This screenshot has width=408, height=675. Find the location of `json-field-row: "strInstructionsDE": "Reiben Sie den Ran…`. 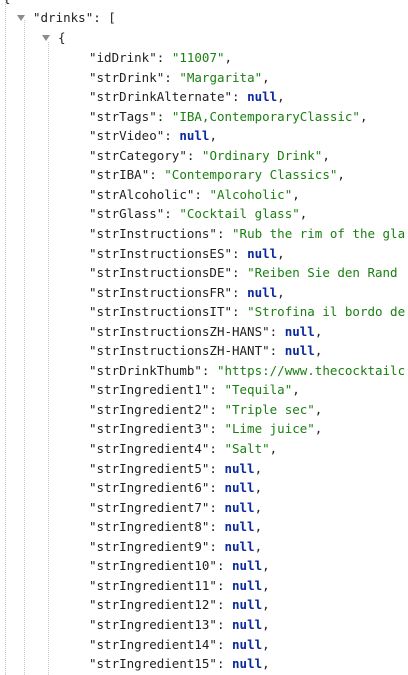

json-field-row: "strInstructionsDE": "Reiben Sie den Ran… is located at coordinates (243, 273).